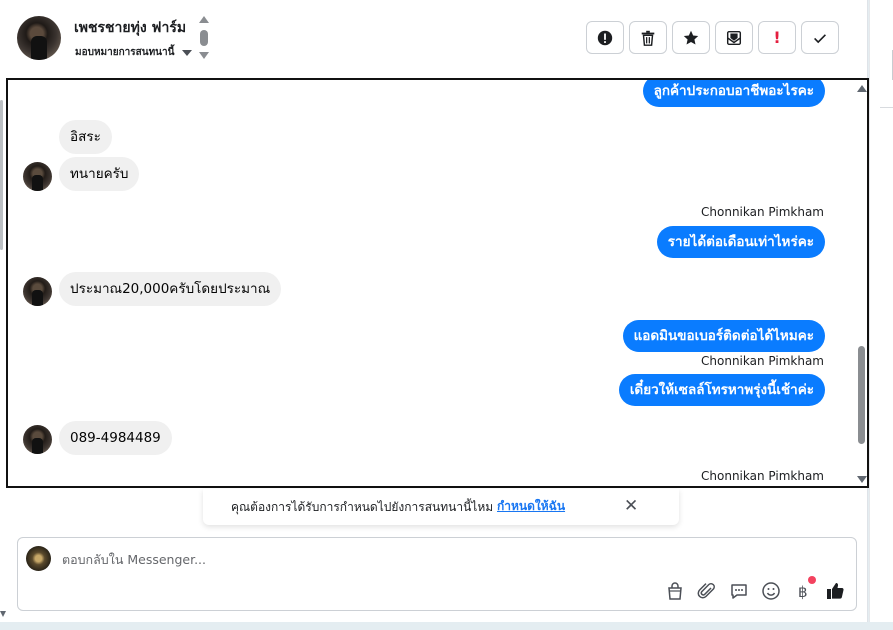 This screenshot has width=893, height=630. Describe the element at coordinates (675, 591) in the screenshot. I see `shopping-bag-icon` at that location.